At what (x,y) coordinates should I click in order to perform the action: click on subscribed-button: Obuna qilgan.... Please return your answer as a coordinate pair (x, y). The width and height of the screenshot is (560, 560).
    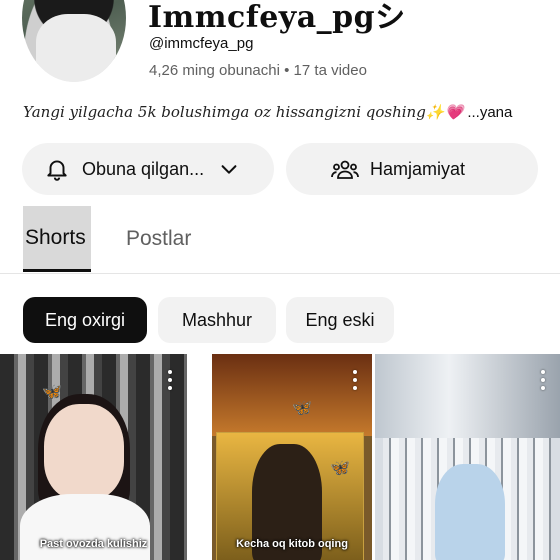
    Looking at the image, I should click on (148, 169).